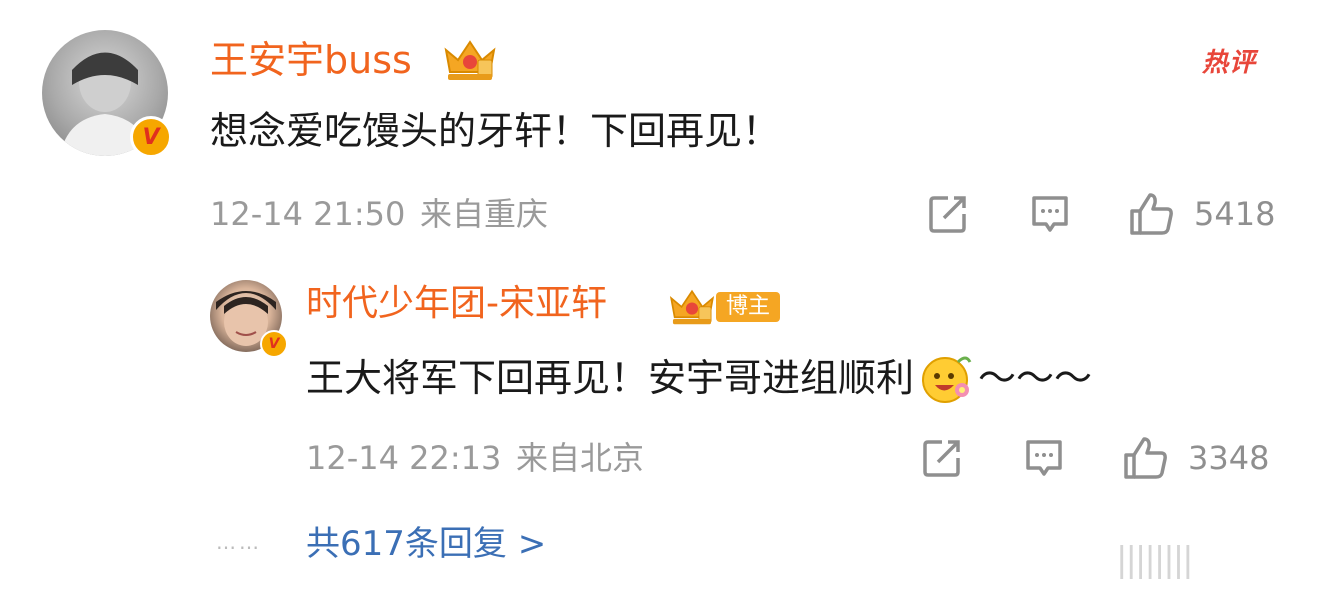  What do you see at coordinates (580, 458) in the screenshot?
I see `reply-location: 来自北京` at bounding box center [580, 458].